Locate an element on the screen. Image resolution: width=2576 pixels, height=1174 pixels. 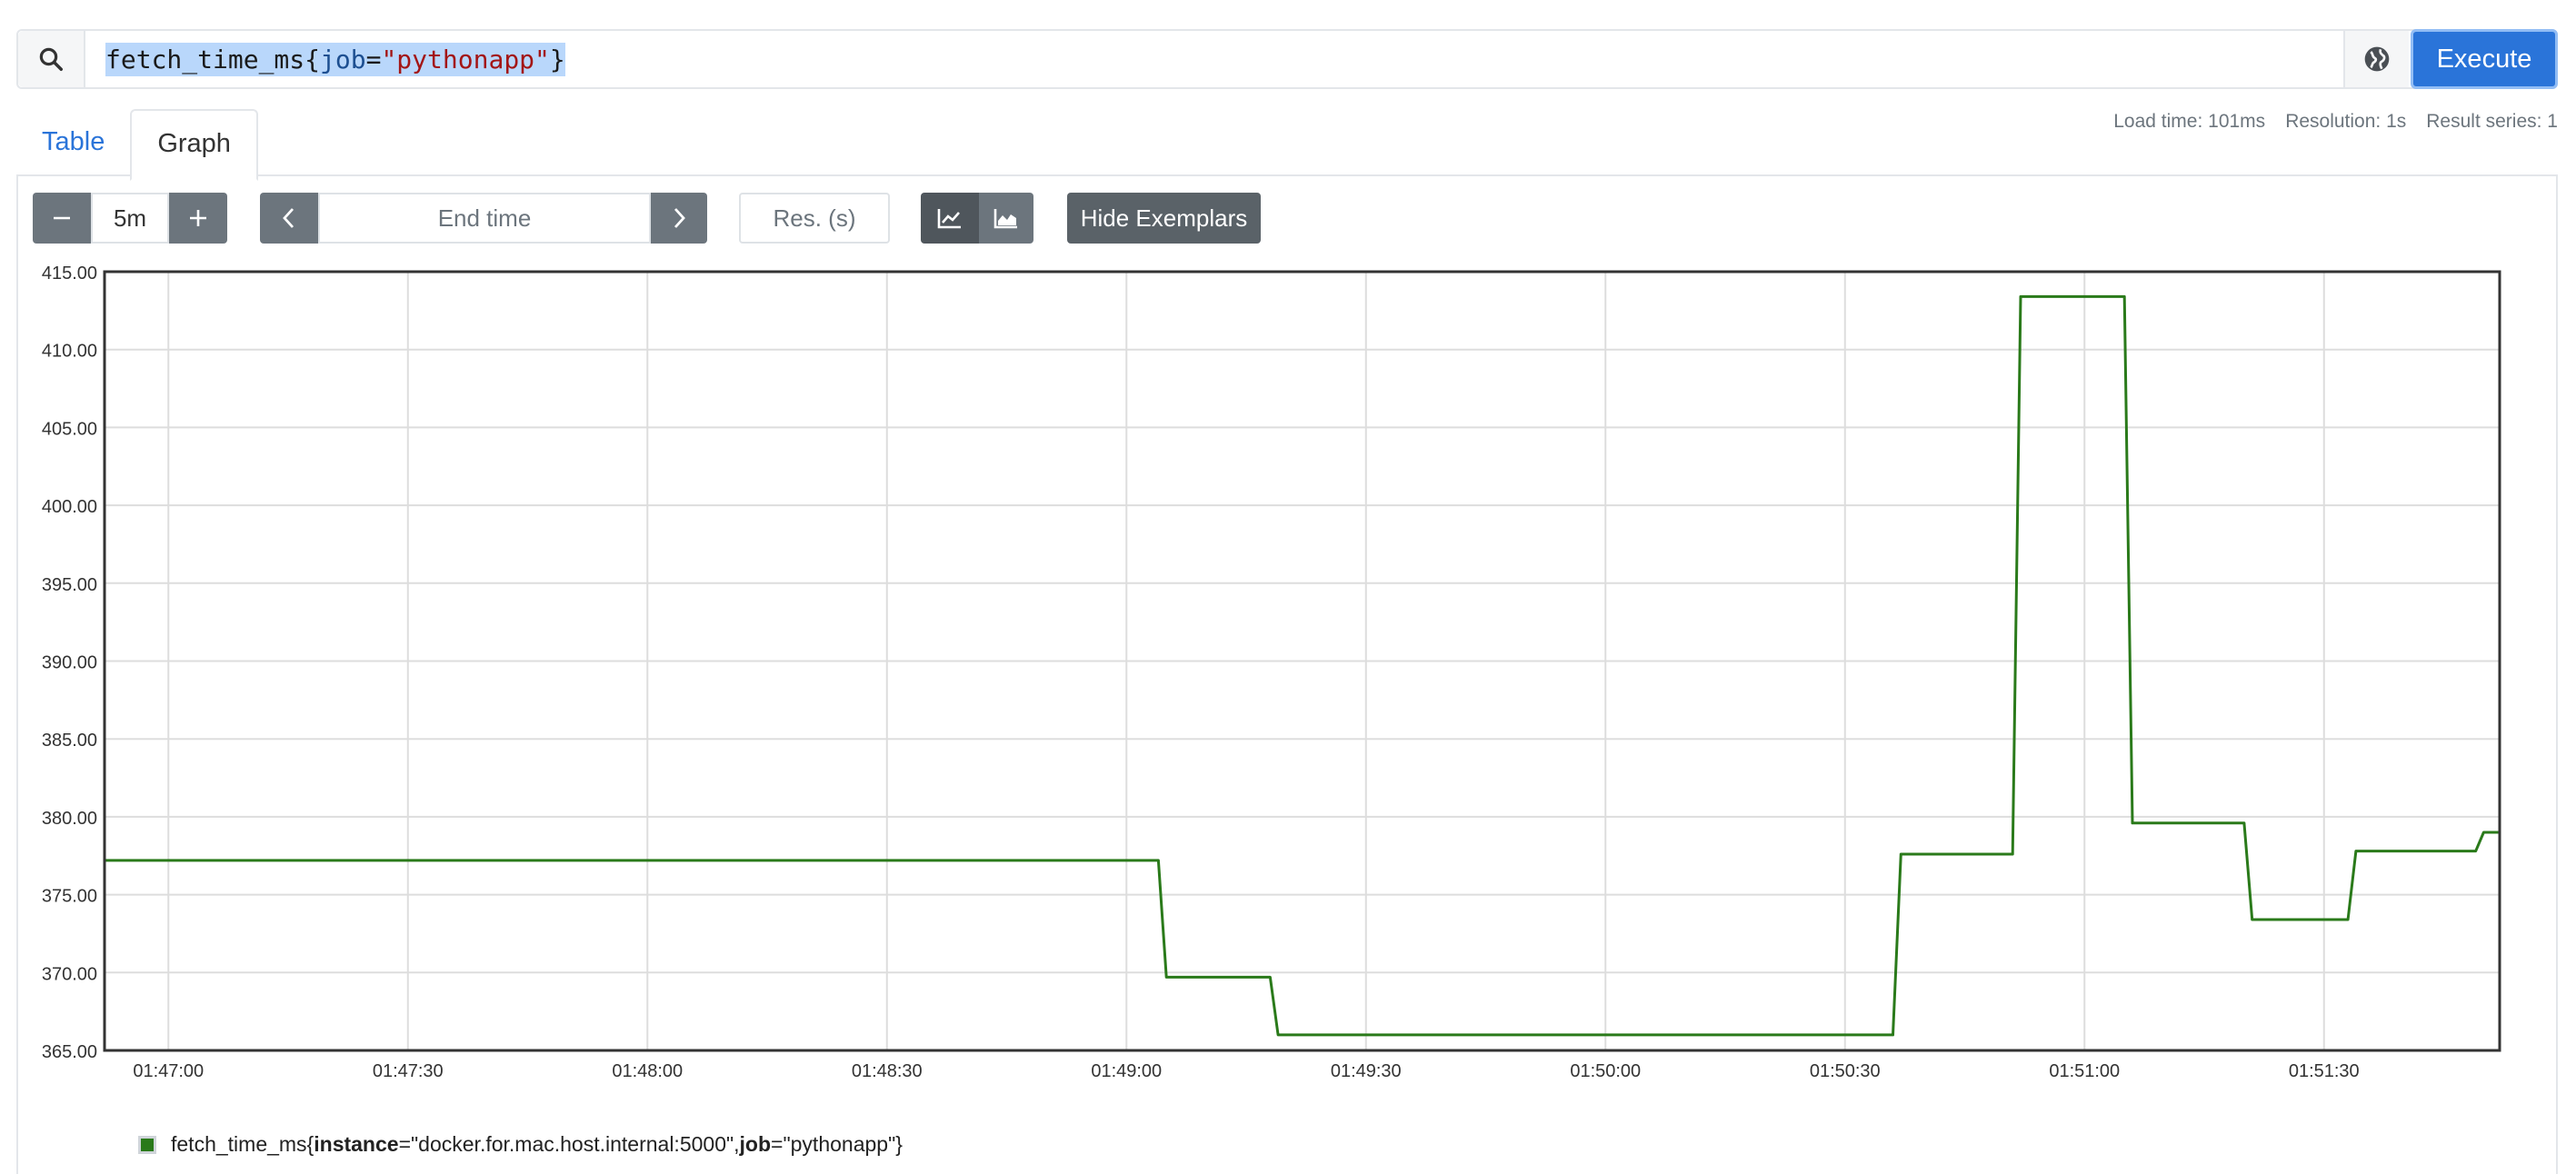
x-tick-label: 01:47:00 is located at coordinates (168, 1071).